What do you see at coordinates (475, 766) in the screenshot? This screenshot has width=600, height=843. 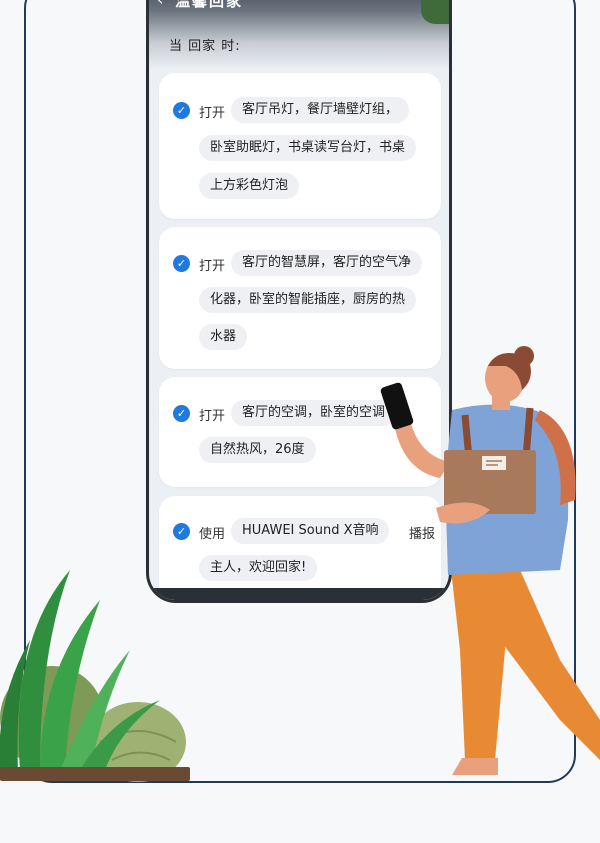 I see `person-foot` at bounding box center [475, 766].